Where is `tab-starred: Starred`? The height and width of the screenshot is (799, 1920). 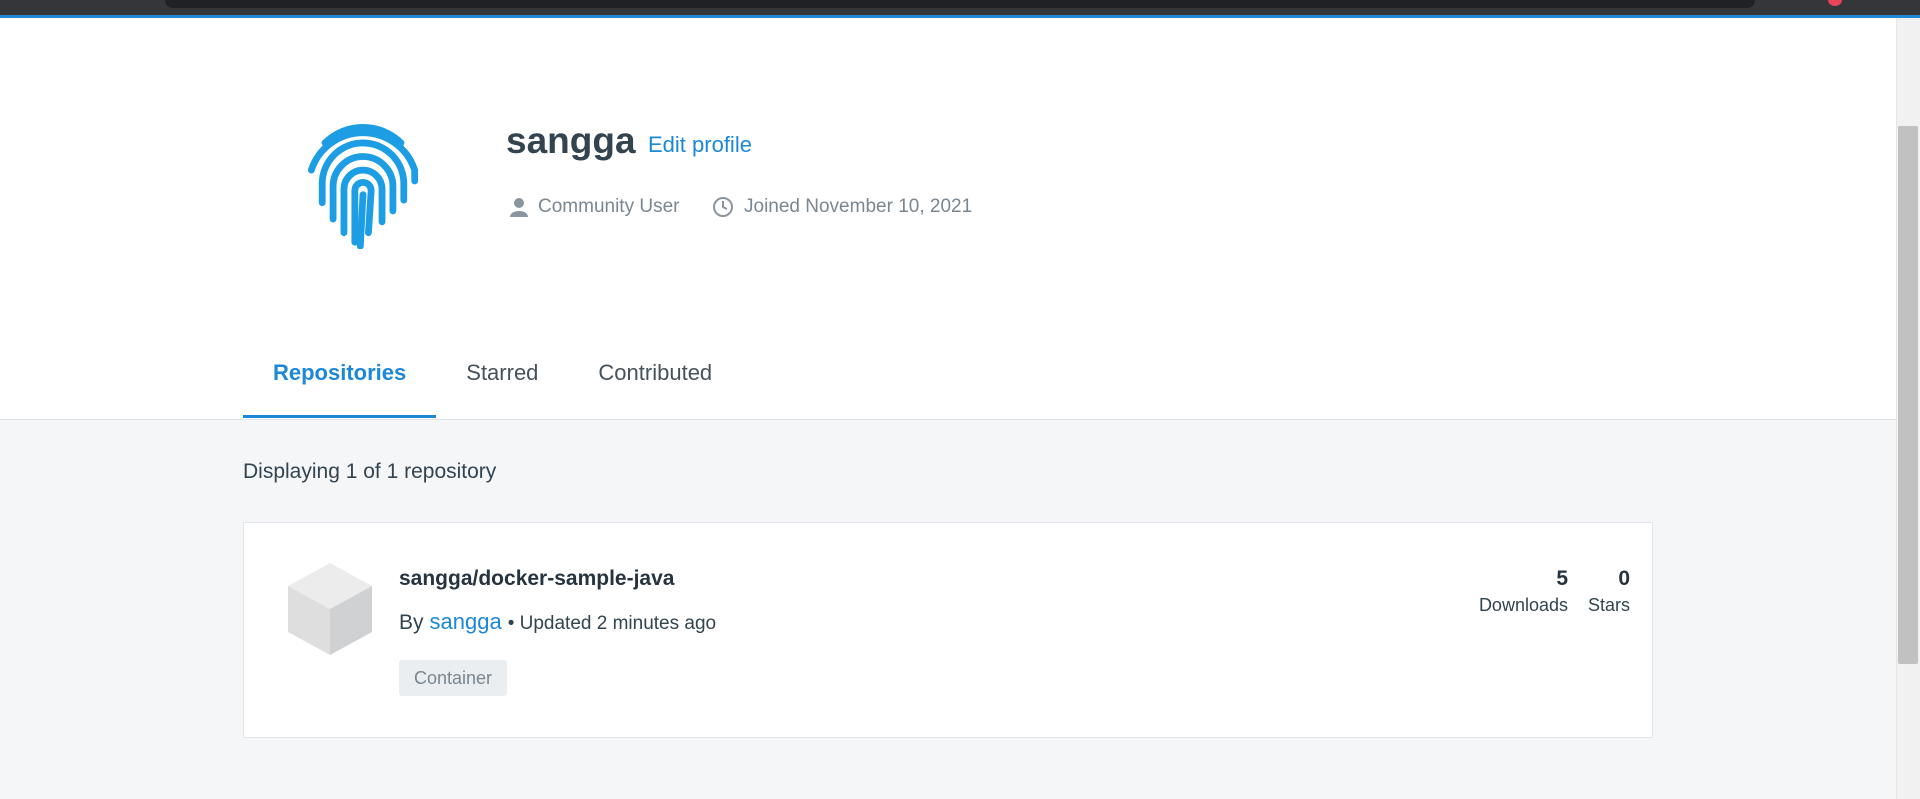
tab-starred: Starred is located at coordinates (502, 383).